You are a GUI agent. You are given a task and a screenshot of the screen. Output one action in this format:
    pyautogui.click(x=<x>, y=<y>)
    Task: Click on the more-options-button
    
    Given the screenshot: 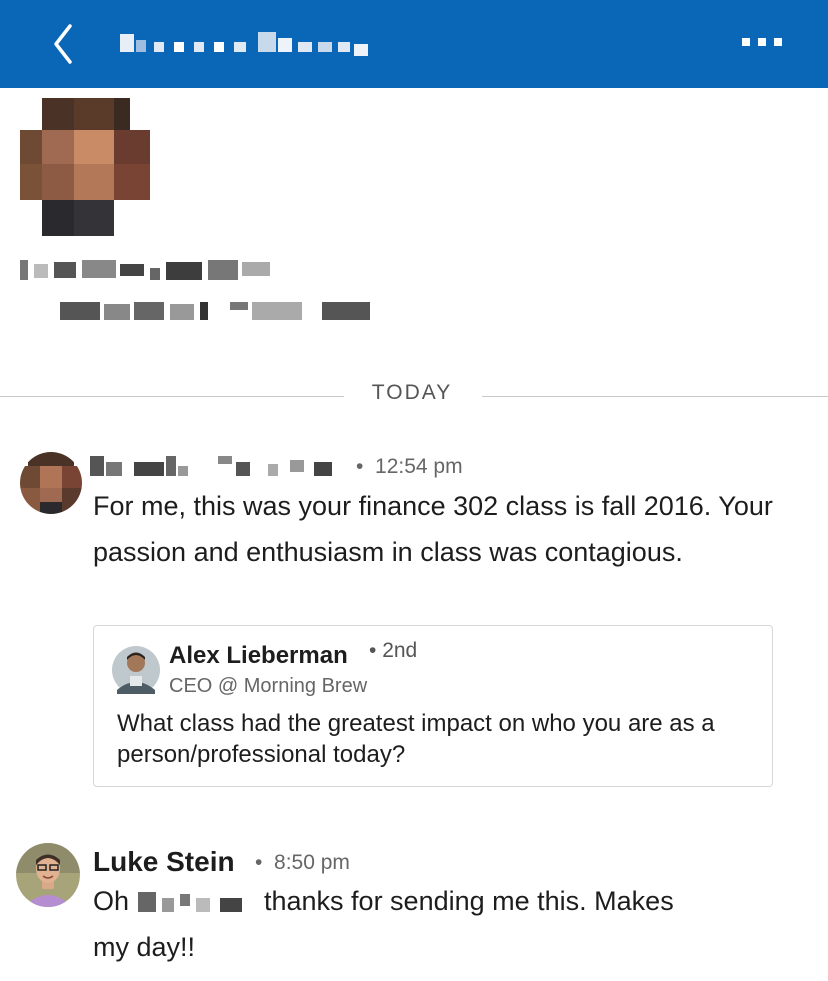 What is the action you would take?
    pyautogui.click(x=764, y=44)
    